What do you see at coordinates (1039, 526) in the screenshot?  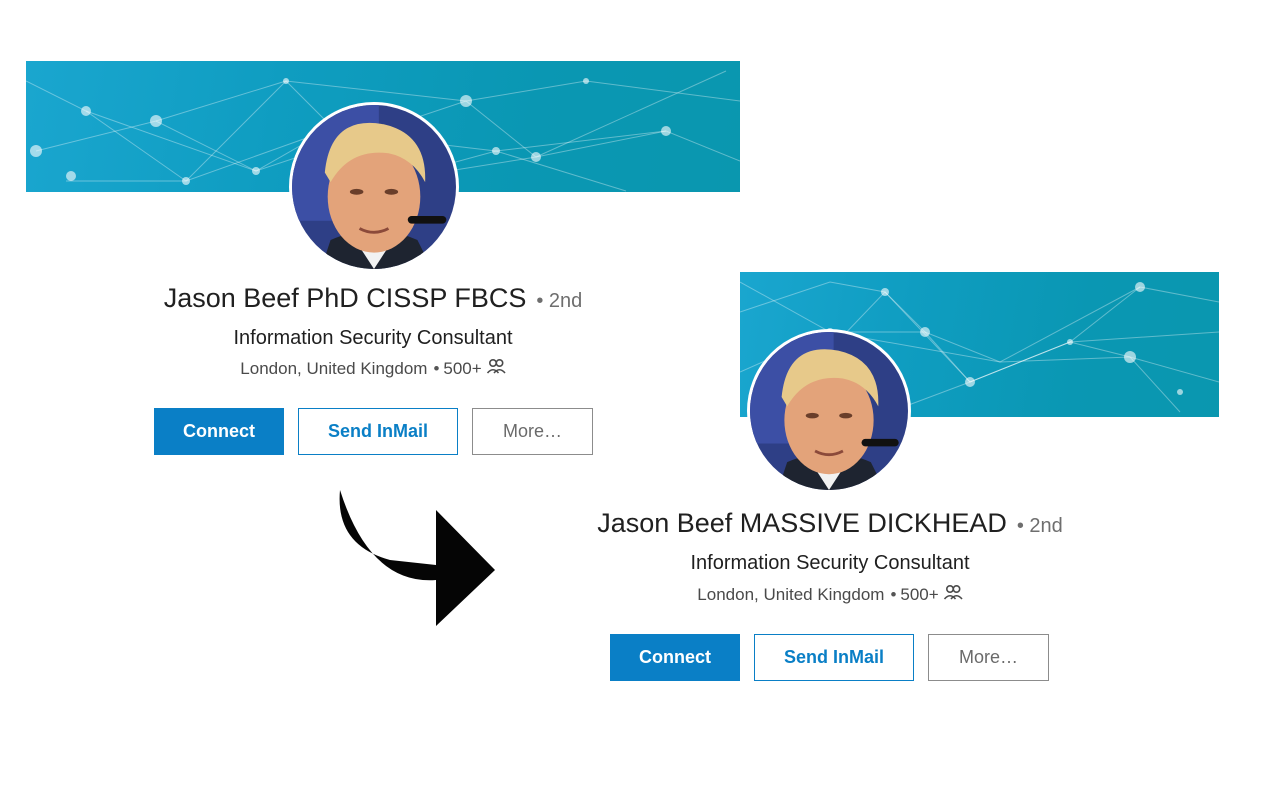 I see `connection-degree: • 2nd` at bounding box center [1039, 526].